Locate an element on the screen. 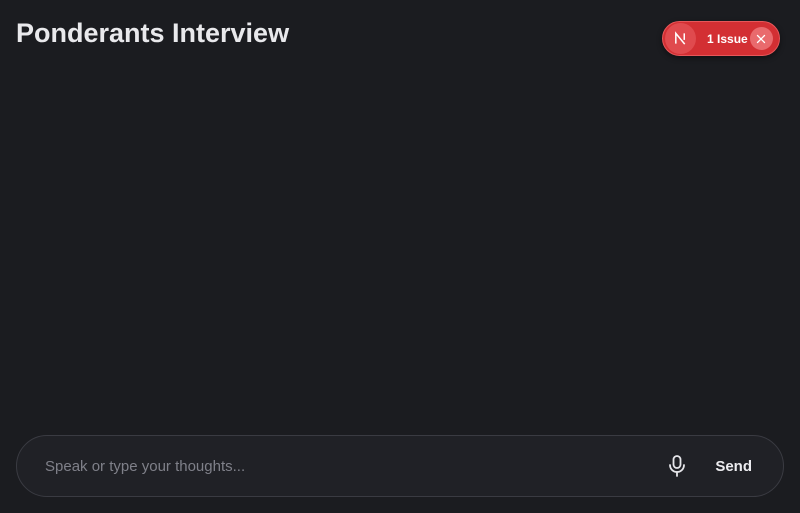 This screenshot has width=800, height=513. microphone-button is located at coordinates (677, 466).